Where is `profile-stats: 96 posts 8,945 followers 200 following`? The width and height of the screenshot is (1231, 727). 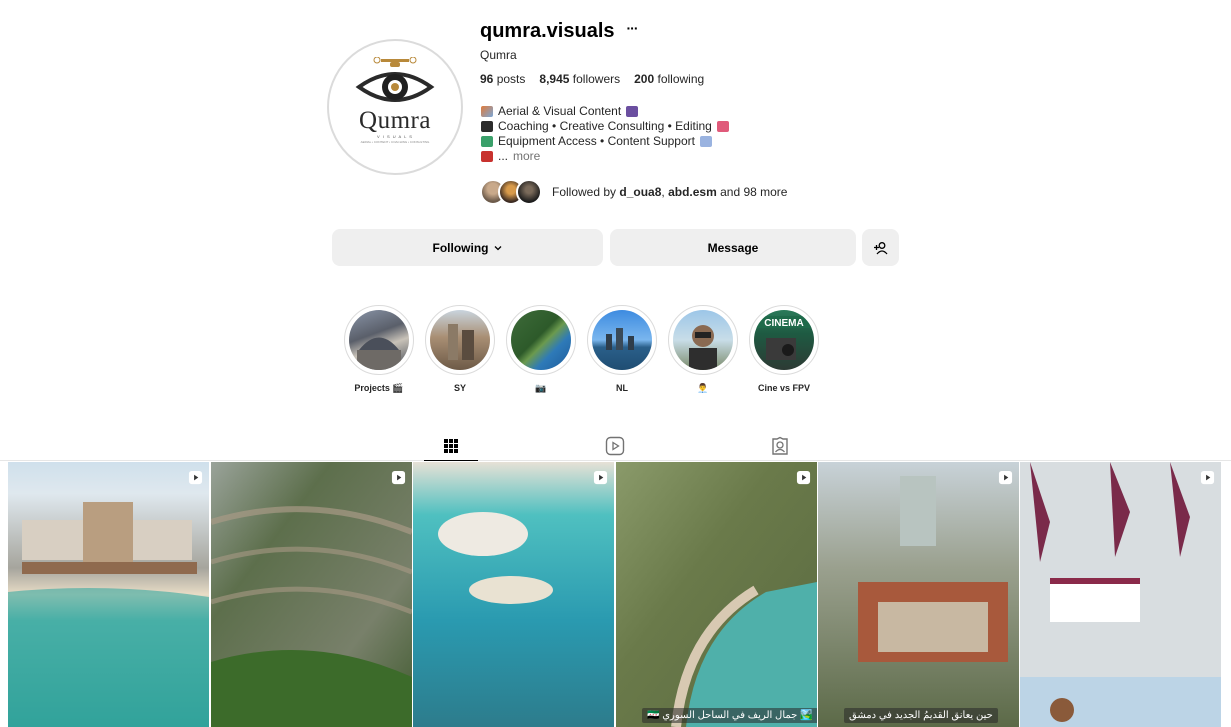
profile-stats: 96 posts 8,945 followers 200 following is located at coordinates (592, 79).